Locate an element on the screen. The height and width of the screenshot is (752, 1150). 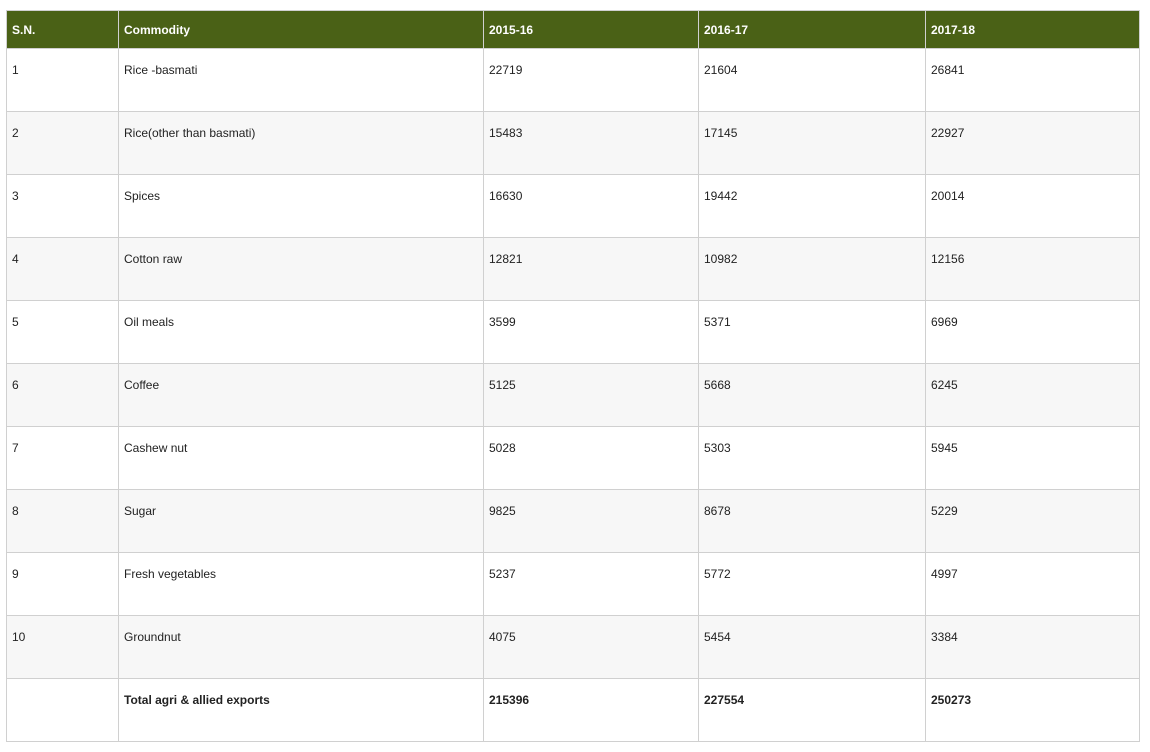
table-row: 10 Groundnut 4075 5454 3384 is located at coordinates (573, 647).